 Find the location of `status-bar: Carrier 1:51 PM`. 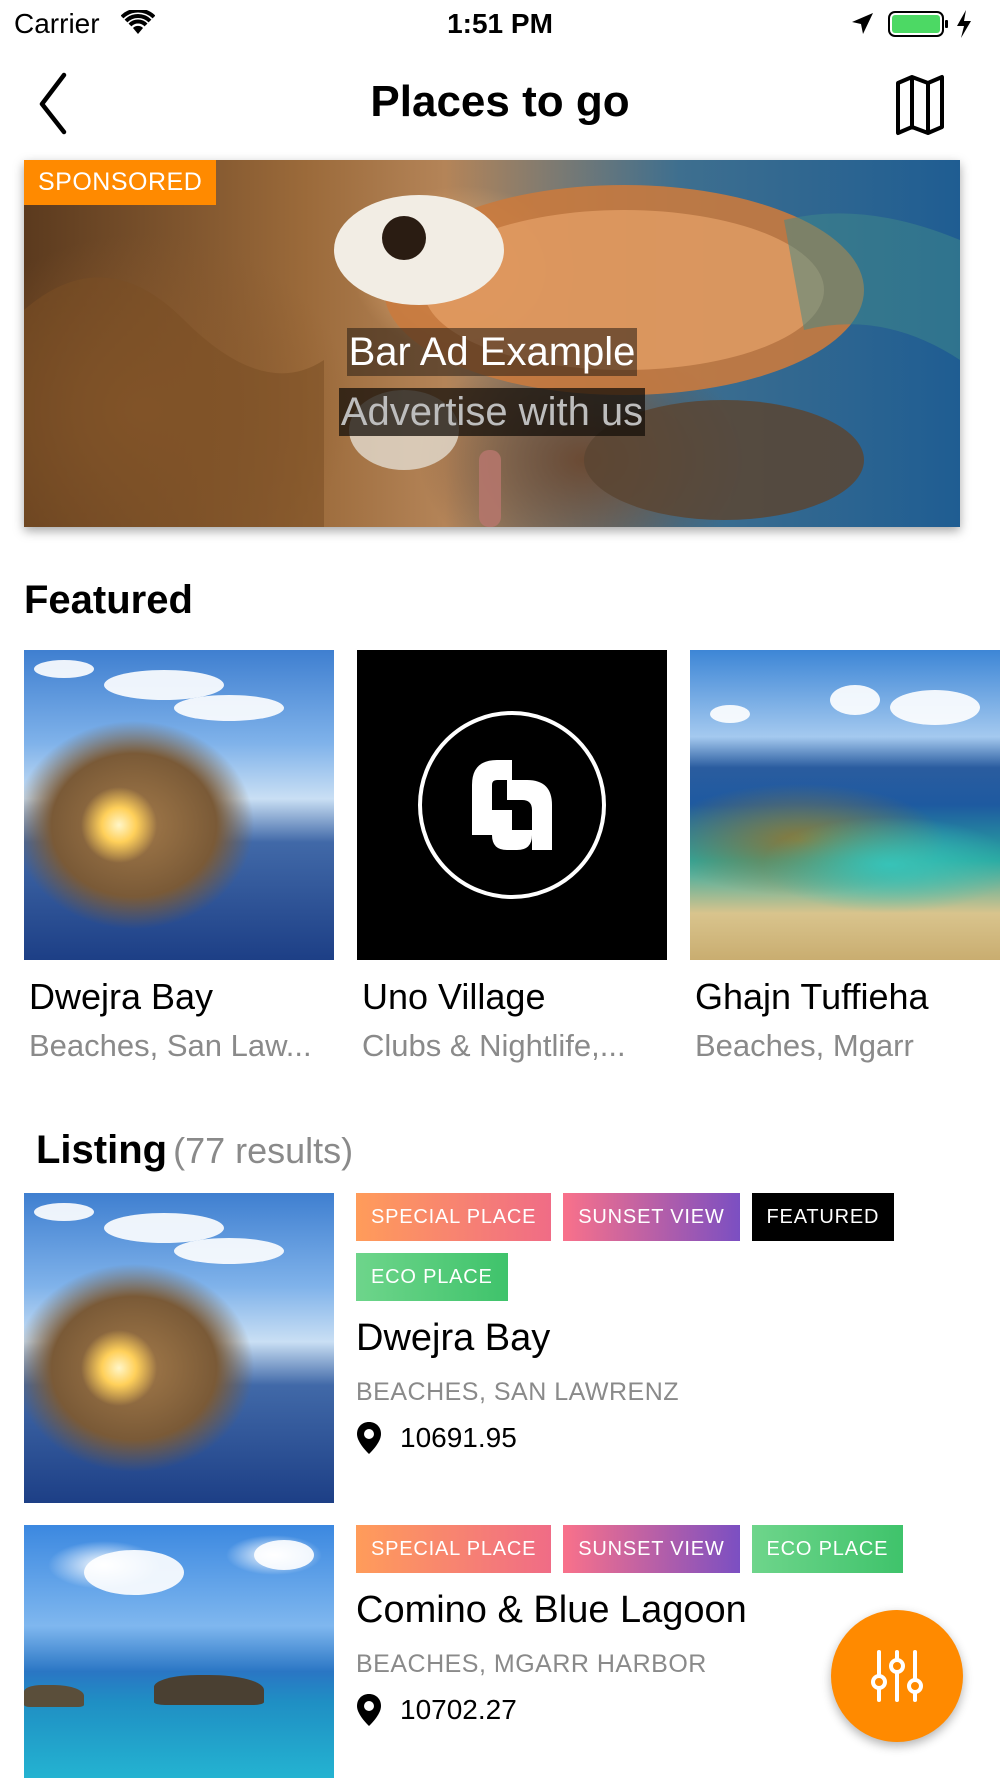

status-bar: Carrier 1:51 PM is located at coordinates (500, 25).